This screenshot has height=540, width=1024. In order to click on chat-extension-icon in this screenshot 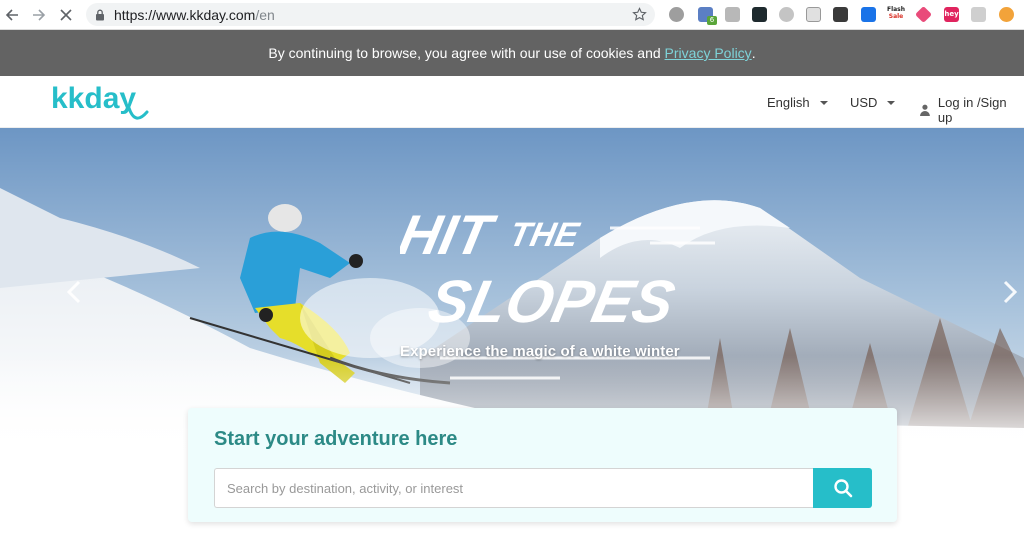, I will do `click(732, 14)`.